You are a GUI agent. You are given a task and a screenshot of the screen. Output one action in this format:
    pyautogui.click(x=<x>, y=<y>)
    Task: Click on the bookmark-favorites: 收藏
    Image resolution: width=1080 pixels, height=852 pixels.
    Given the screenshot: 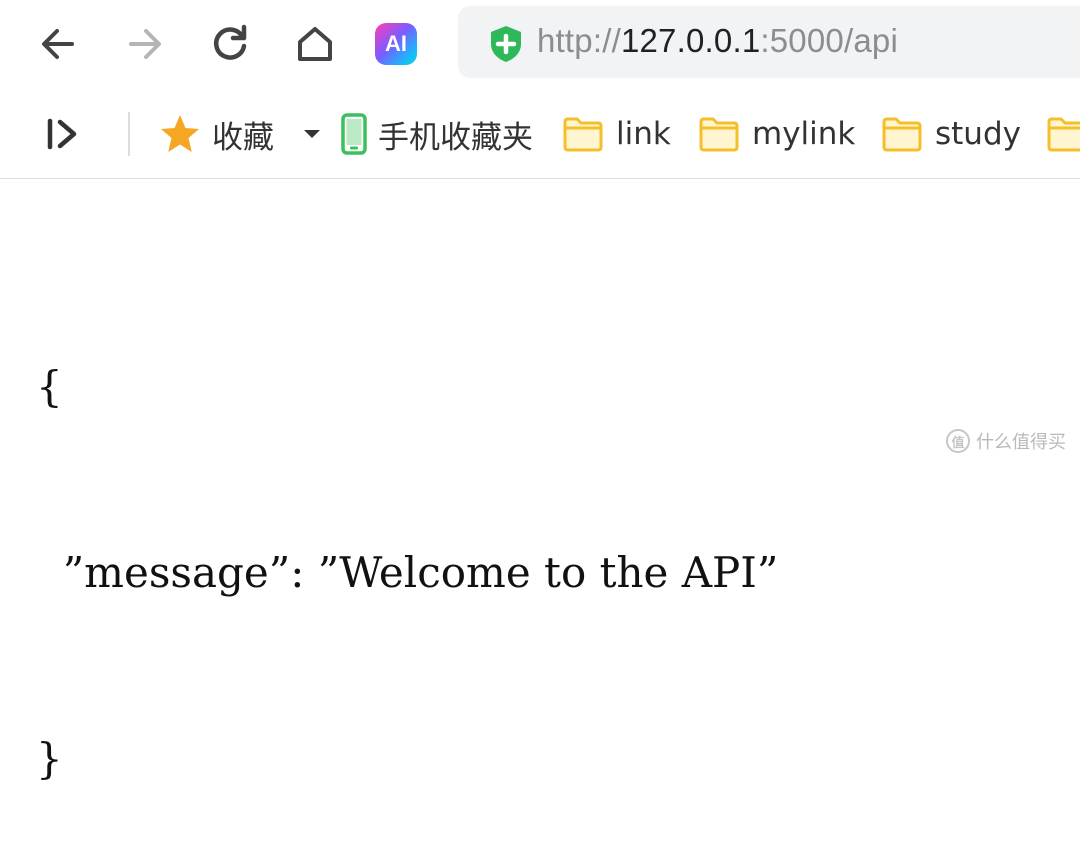 What is the action you would take?
    pyautogui.click(x=240, y=134)
    